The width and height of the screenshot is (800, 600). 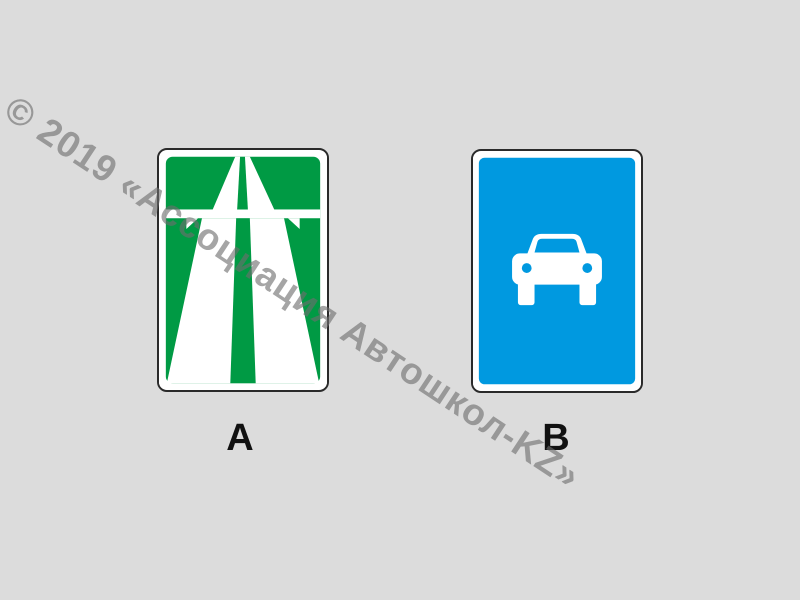 I want to click on motorway-sign, so click(x=243, y=270).